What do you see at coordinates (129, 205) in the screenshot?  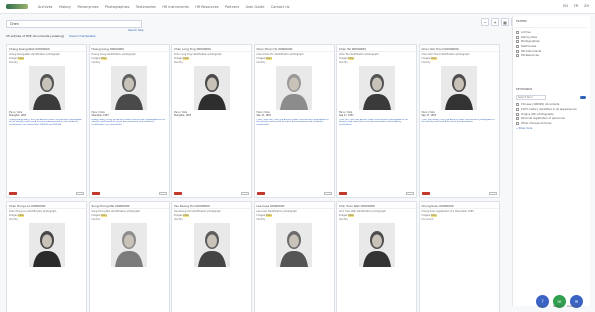 I see `card-title: Sung Chong Mei 00000000` at bounding box center [129, 205].